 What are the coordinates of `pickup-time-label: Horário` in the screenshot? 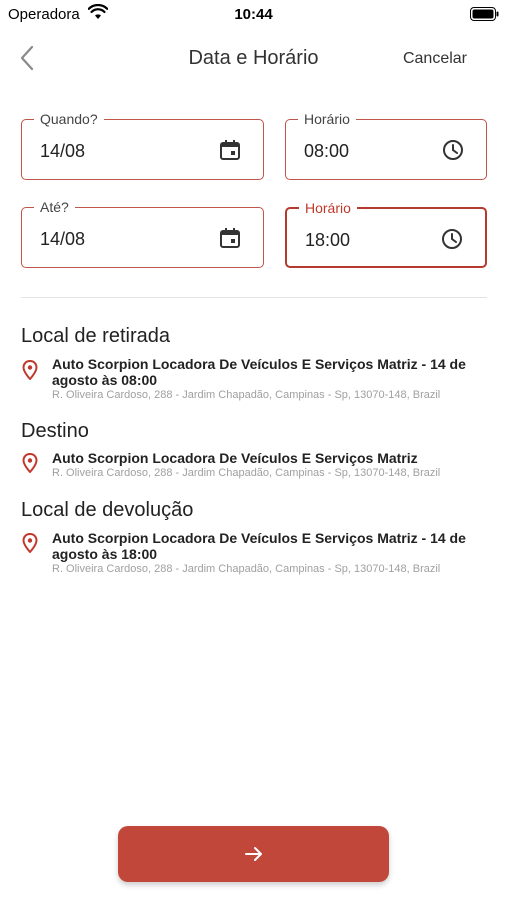 It's located at (327, 119).